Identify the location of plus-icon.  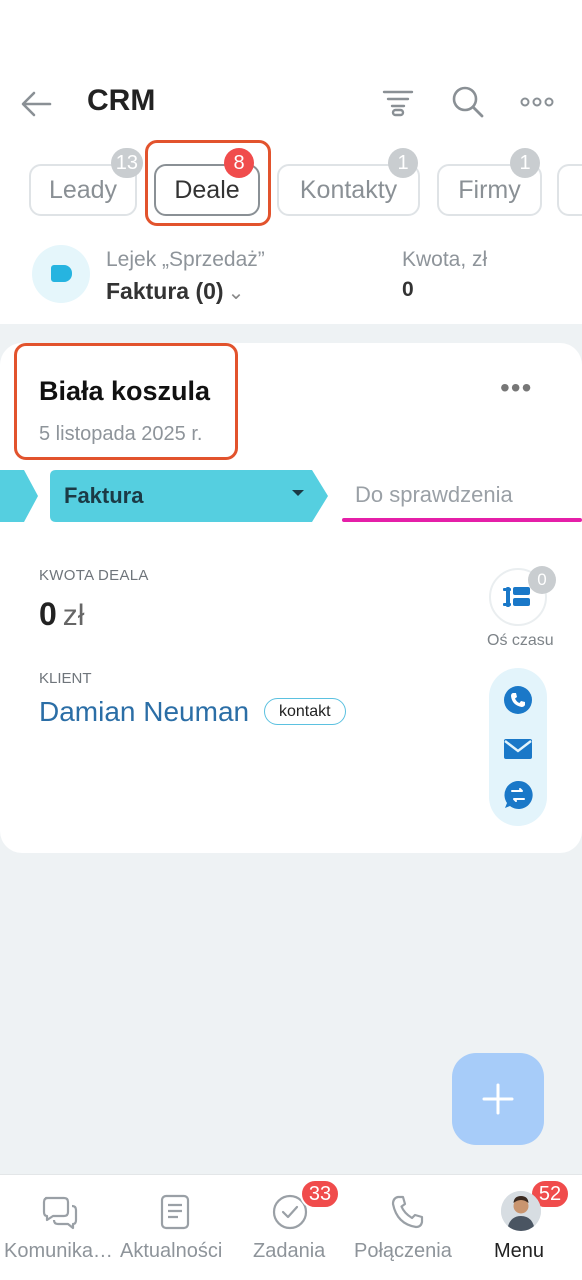
(498, 1099).